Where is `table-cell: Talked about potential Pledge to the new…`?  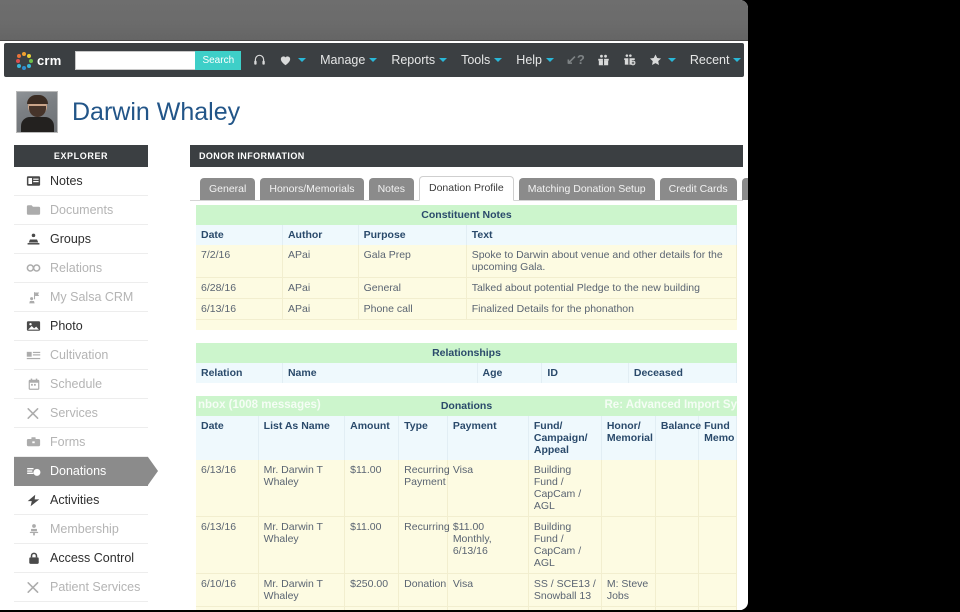 table-cell: Talked about potential Pledge to the new… is located at coordinates (602, 288).